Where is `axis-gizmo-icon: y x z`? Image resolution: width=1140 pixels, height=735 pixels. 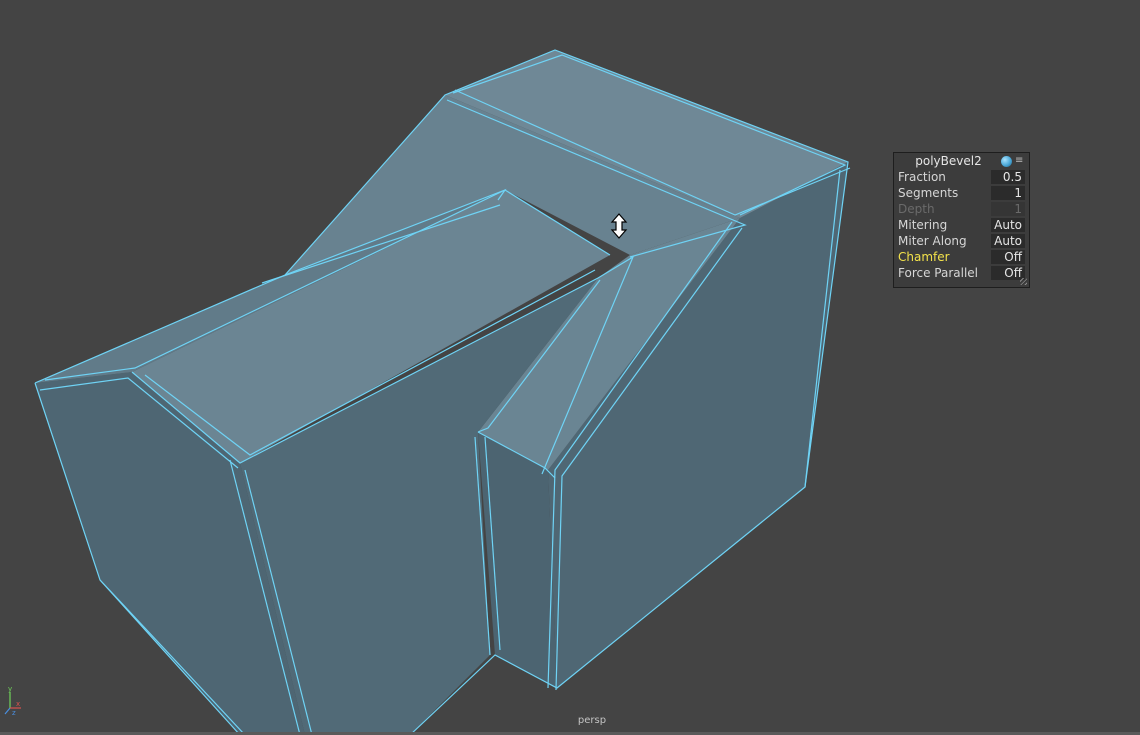
axis-gizmo-icon: y x z is located at coordinates (12, 701).